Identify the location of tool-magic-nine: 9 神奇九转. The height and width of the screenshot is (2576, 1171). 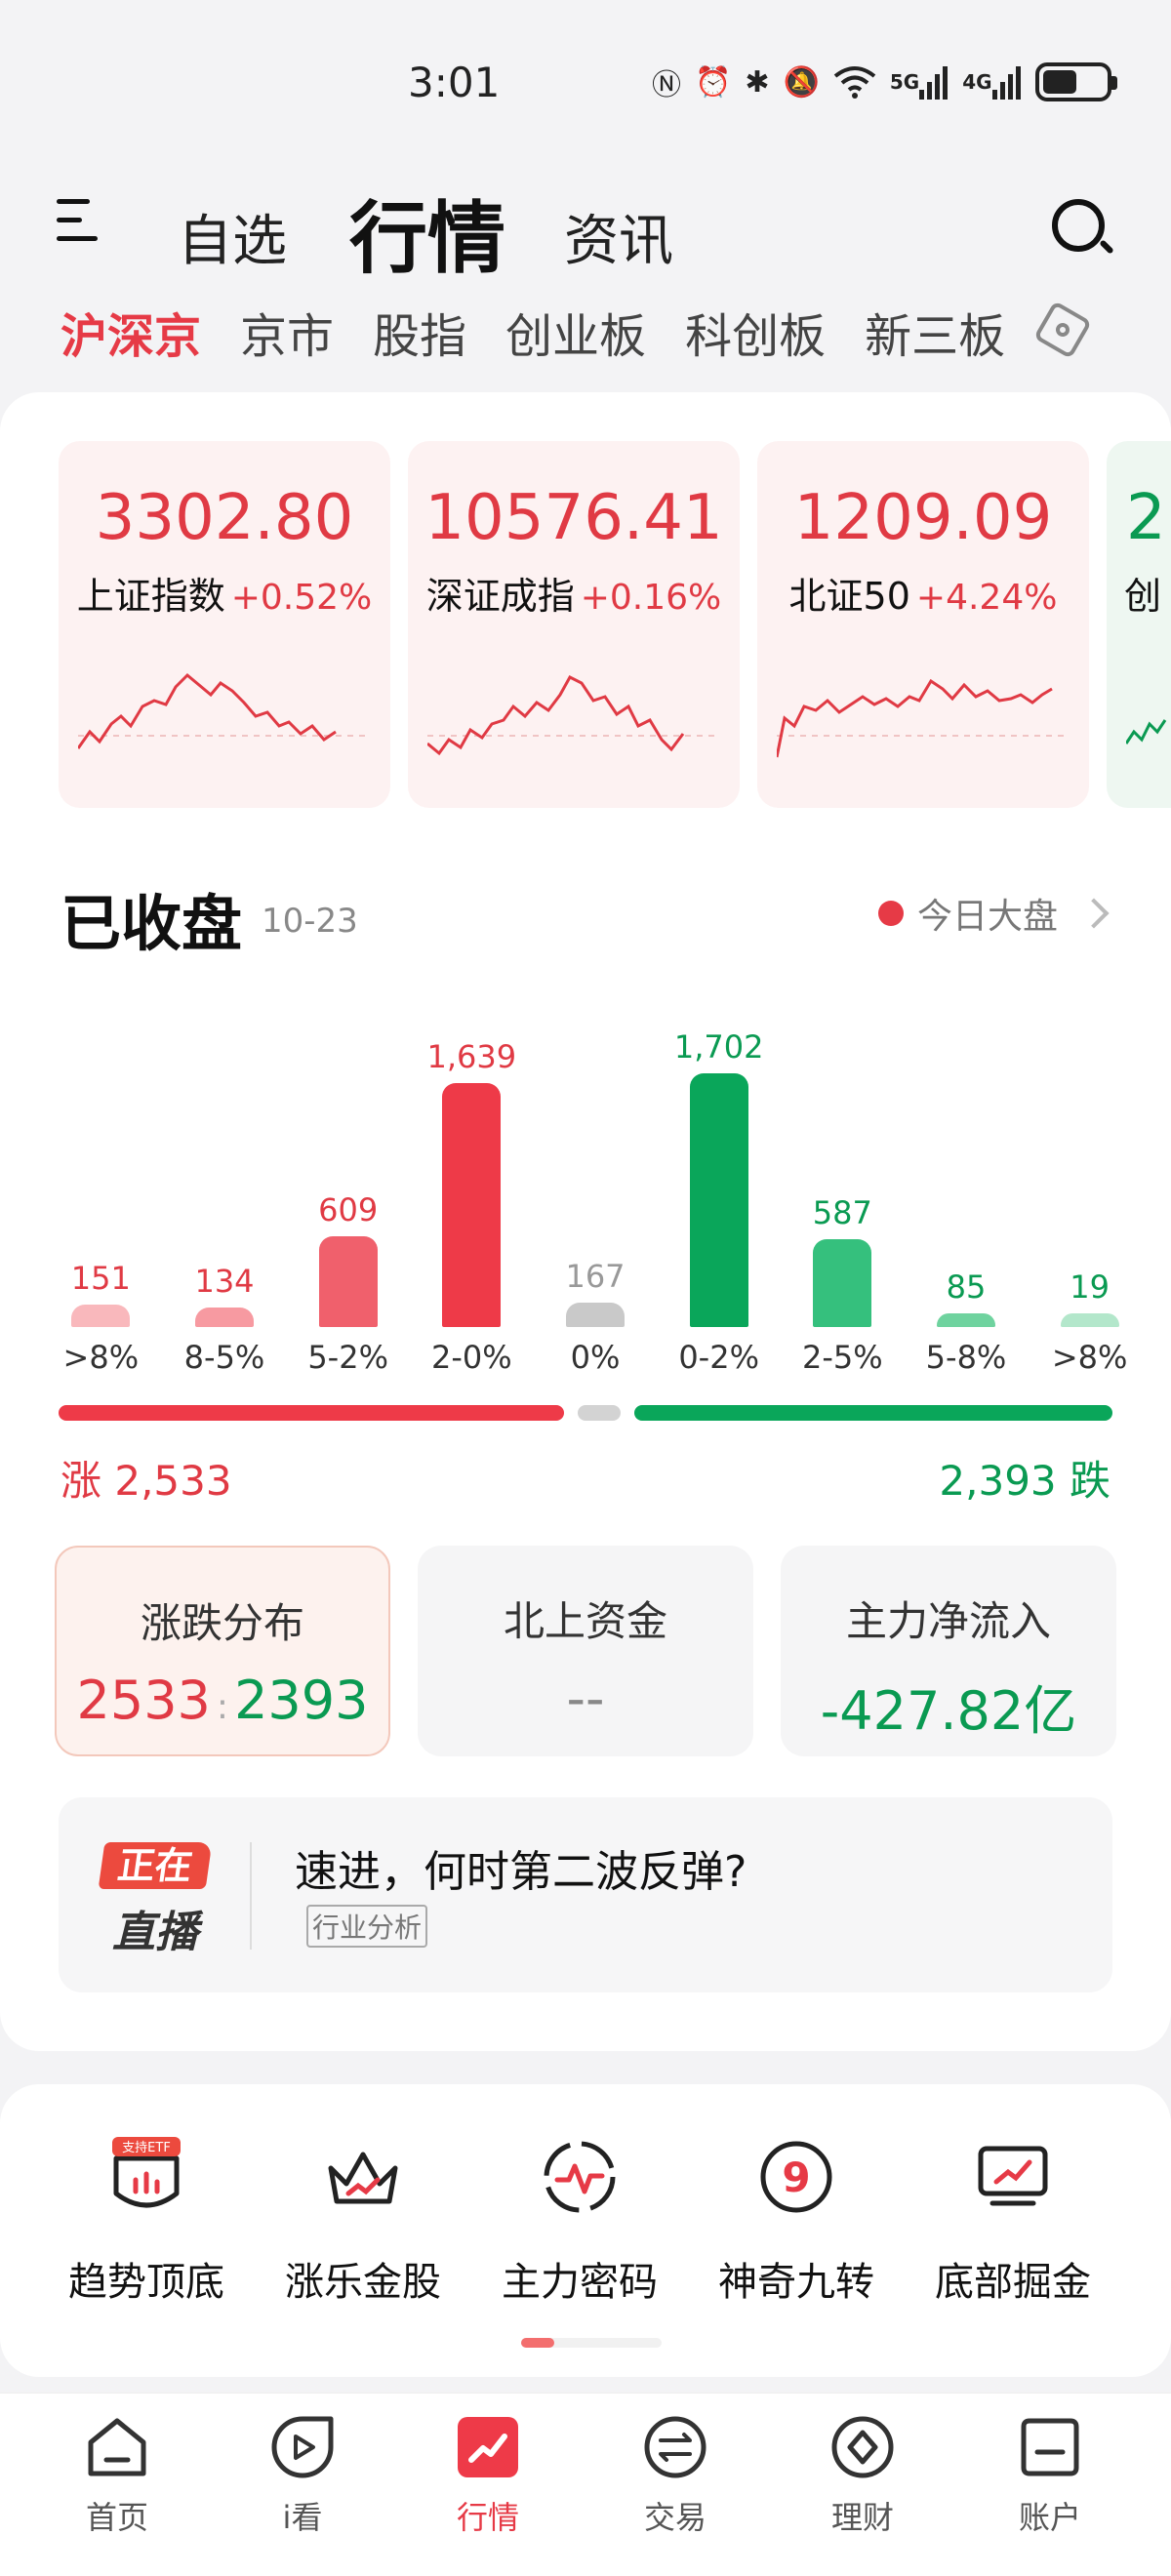
(796, 2220).